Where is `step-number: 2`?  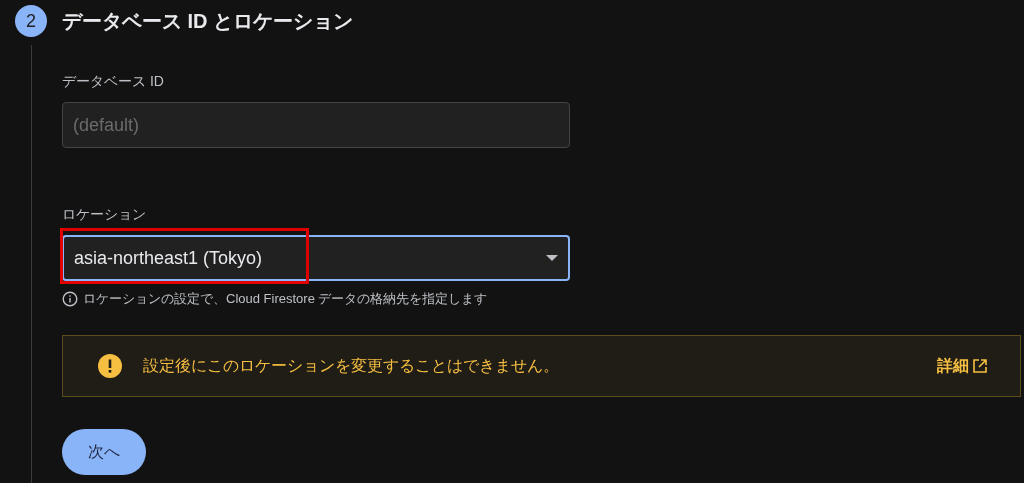
step-number: 2 is located at coordinates (31, 21).